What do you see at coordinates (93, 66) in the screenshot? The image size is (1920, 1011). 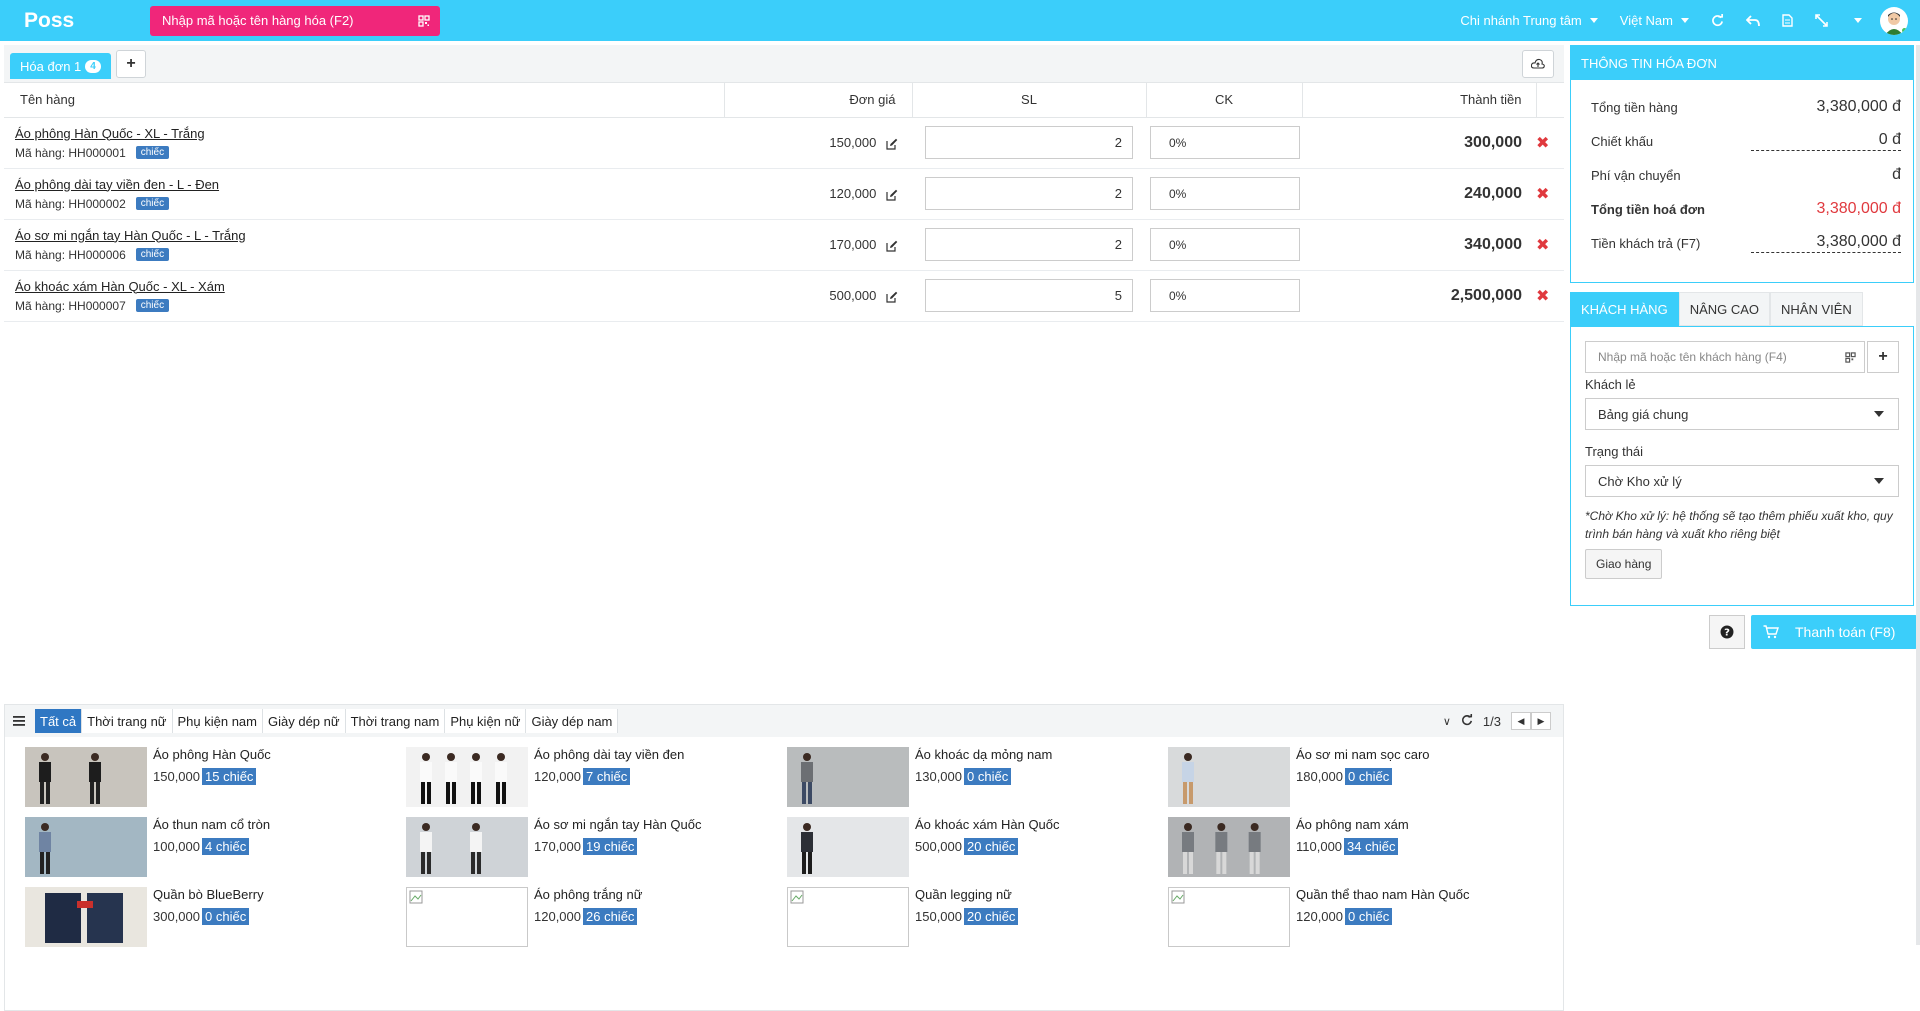 I see `invoice-item-count-badge: 4` at bounding box center [93, 66].